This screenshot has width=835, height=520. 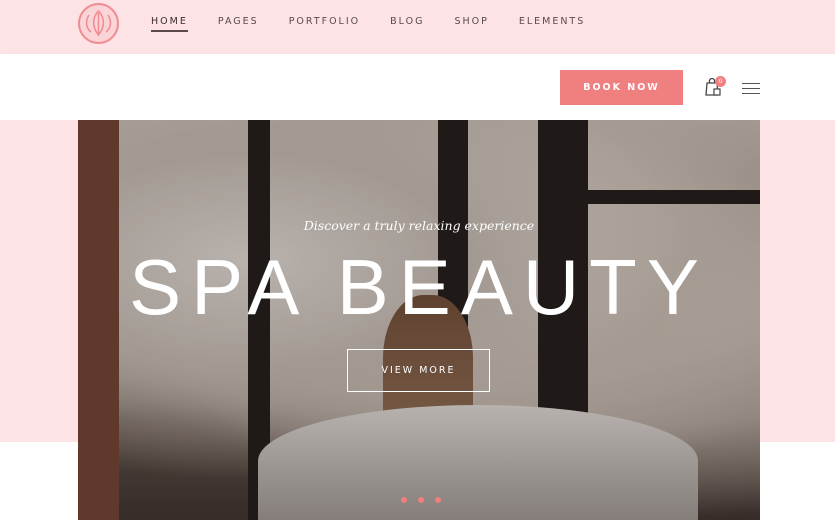 What do you see at coordinates (751, 88) in the screenshot?
I see `hamburger-icon` at bounding box center [751, 88].